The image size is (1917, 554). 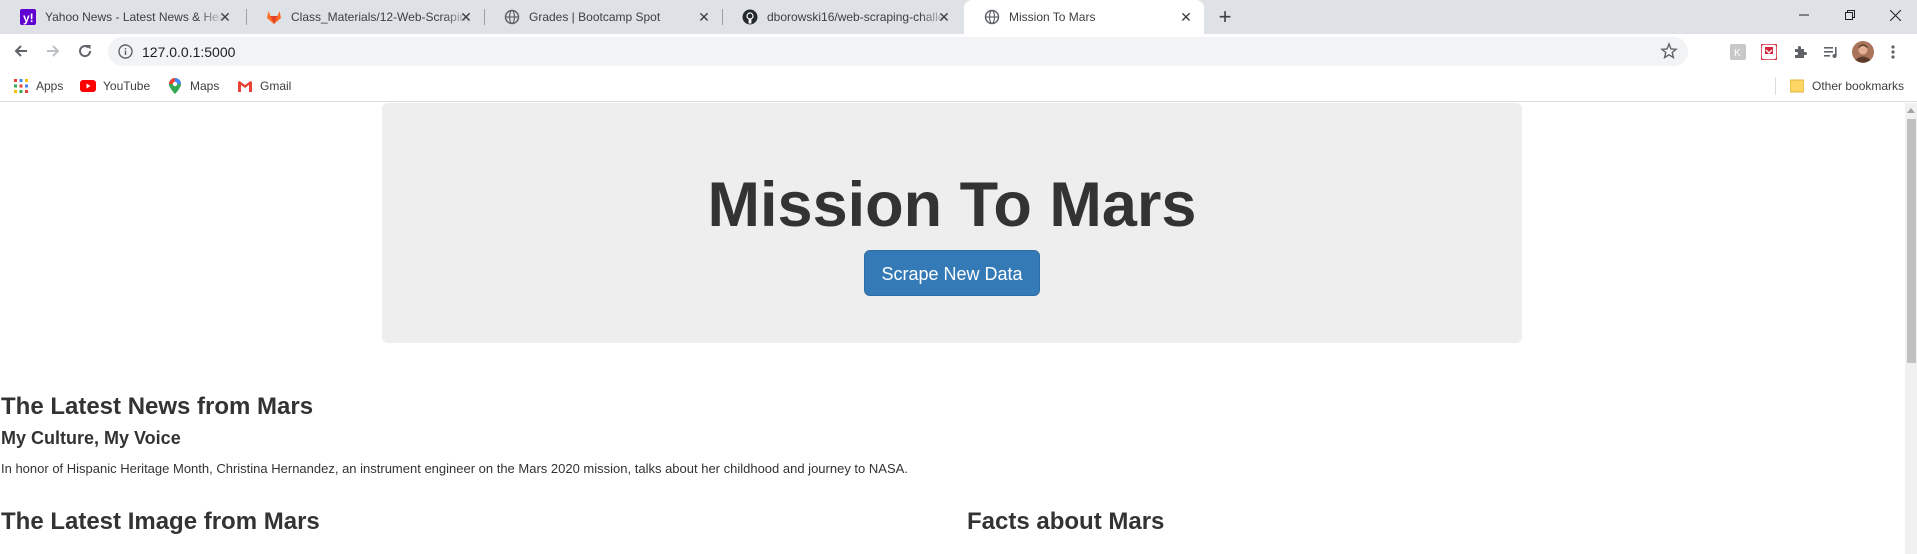 What do you see at coordinates (1052, 17) in the screenshot?
I see `tab-title: Mission To Mars` at bounding box center [1052, 17].